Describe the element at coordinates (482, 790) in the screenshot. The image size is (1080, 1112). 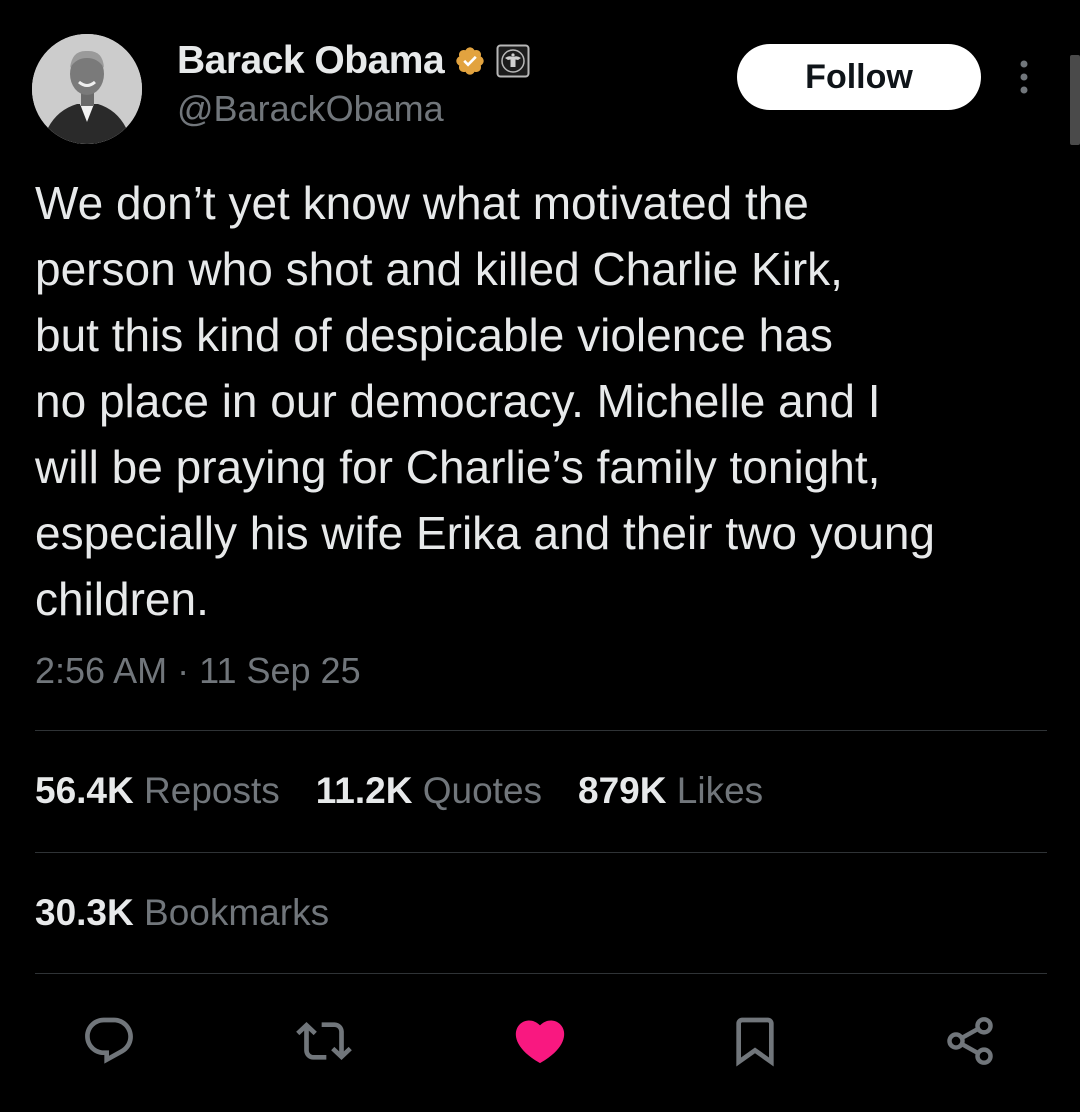
I see `quotes-label: Quotes` at that location.